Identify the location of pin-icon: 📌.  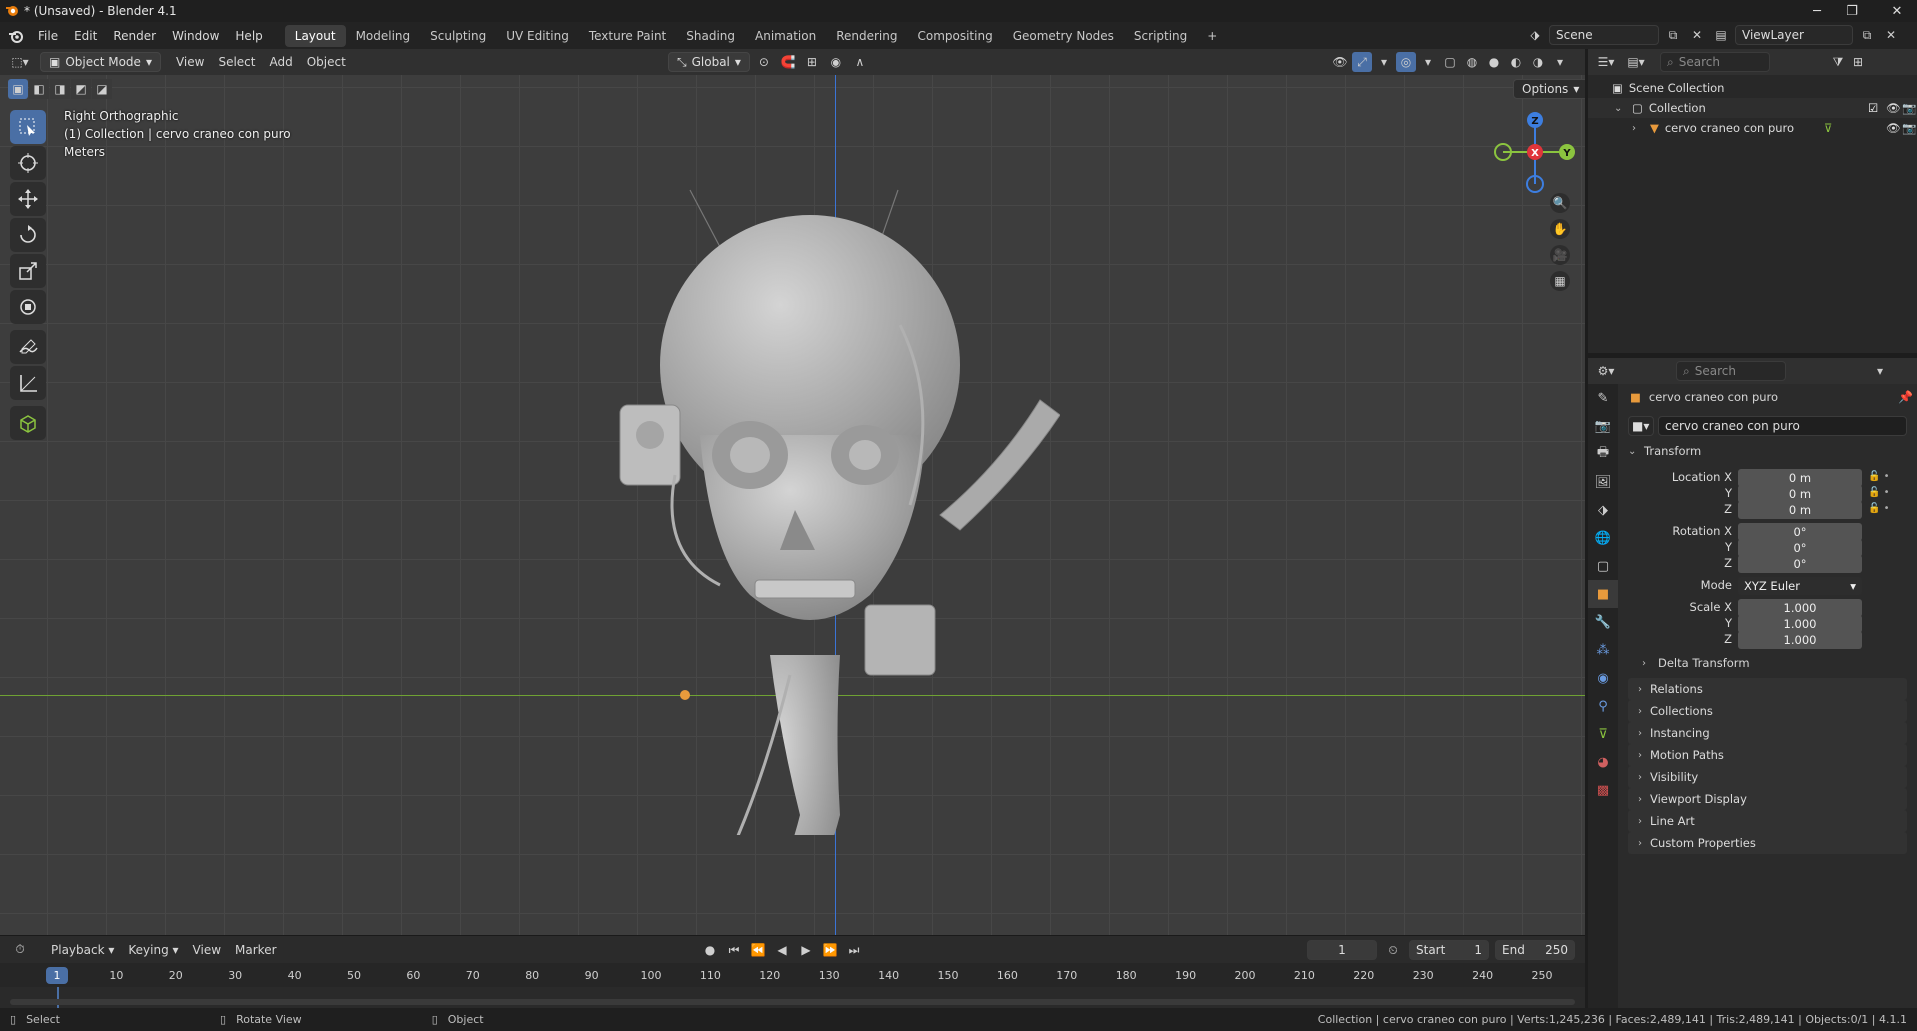
(1905, 397).